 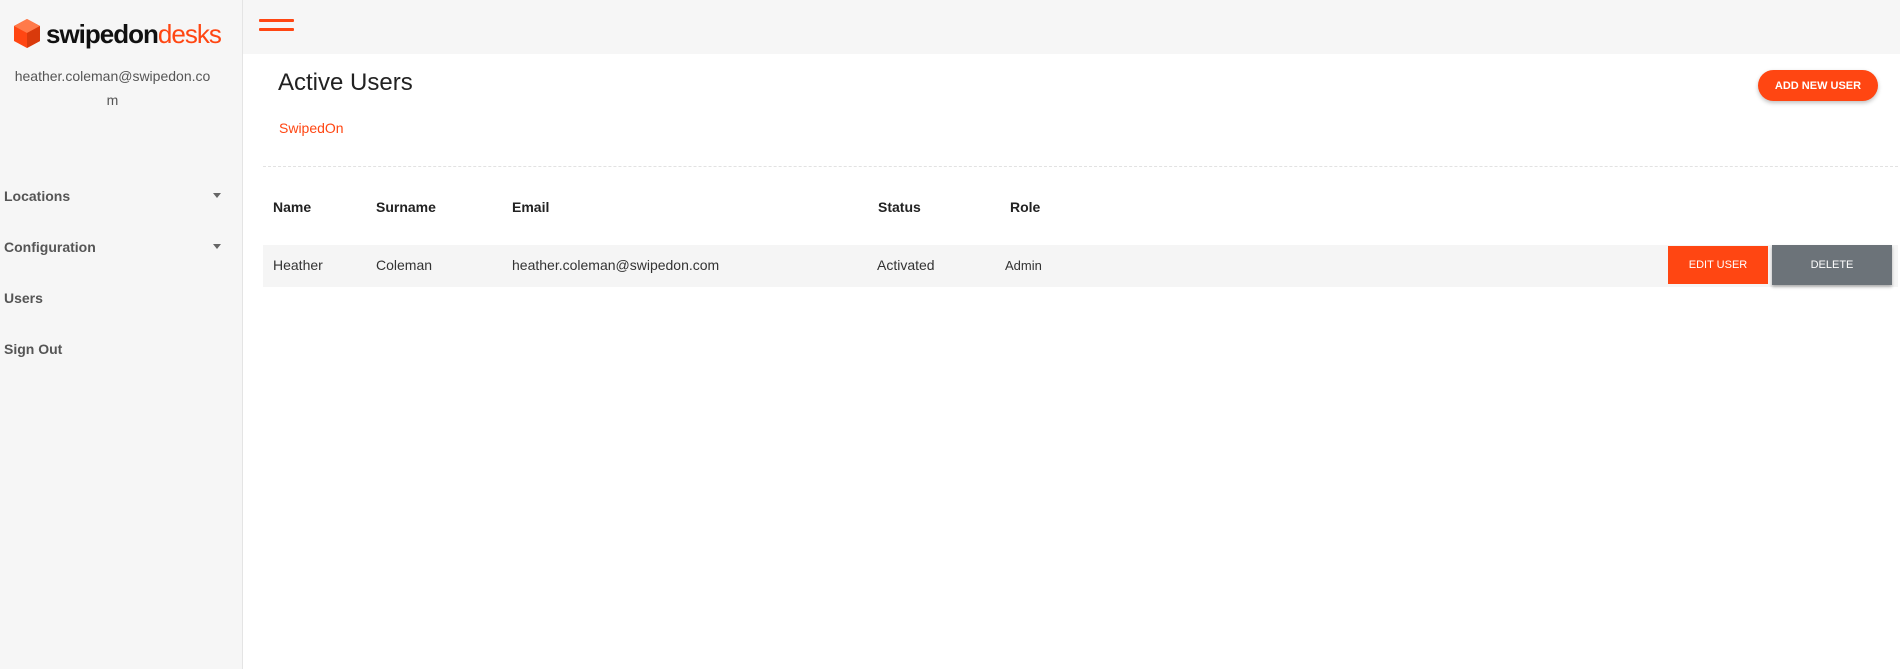 I want to click on edit-user-button: EDIT USER, so click(x=1718, y=265).